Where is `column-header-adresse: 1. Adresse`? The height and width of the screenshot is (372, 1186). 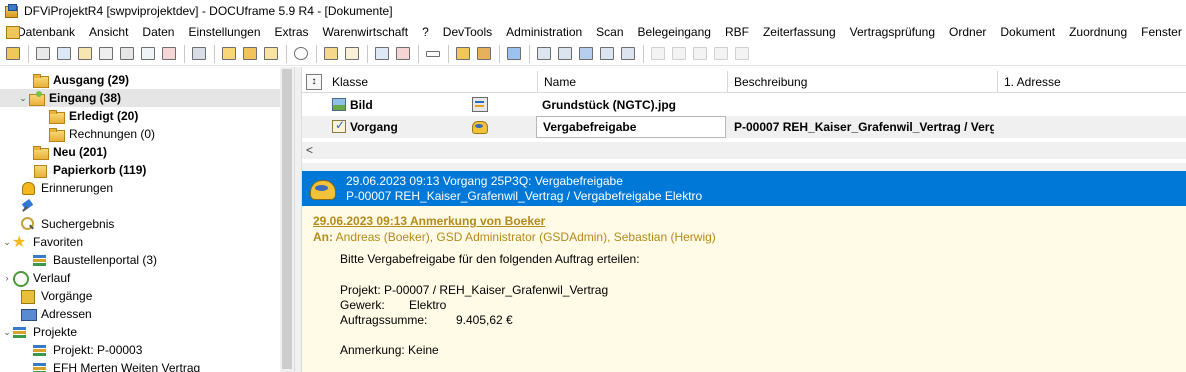 column-header-adresse: 1. Adresse is located at coordinates (1092, 82).